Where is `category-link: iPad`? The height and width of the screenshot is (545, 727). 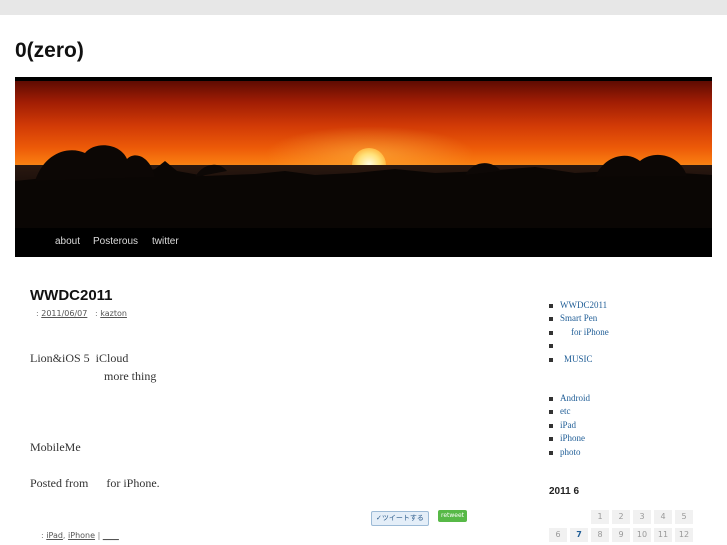
category-link: iPad is located at coordinates (569, 425).